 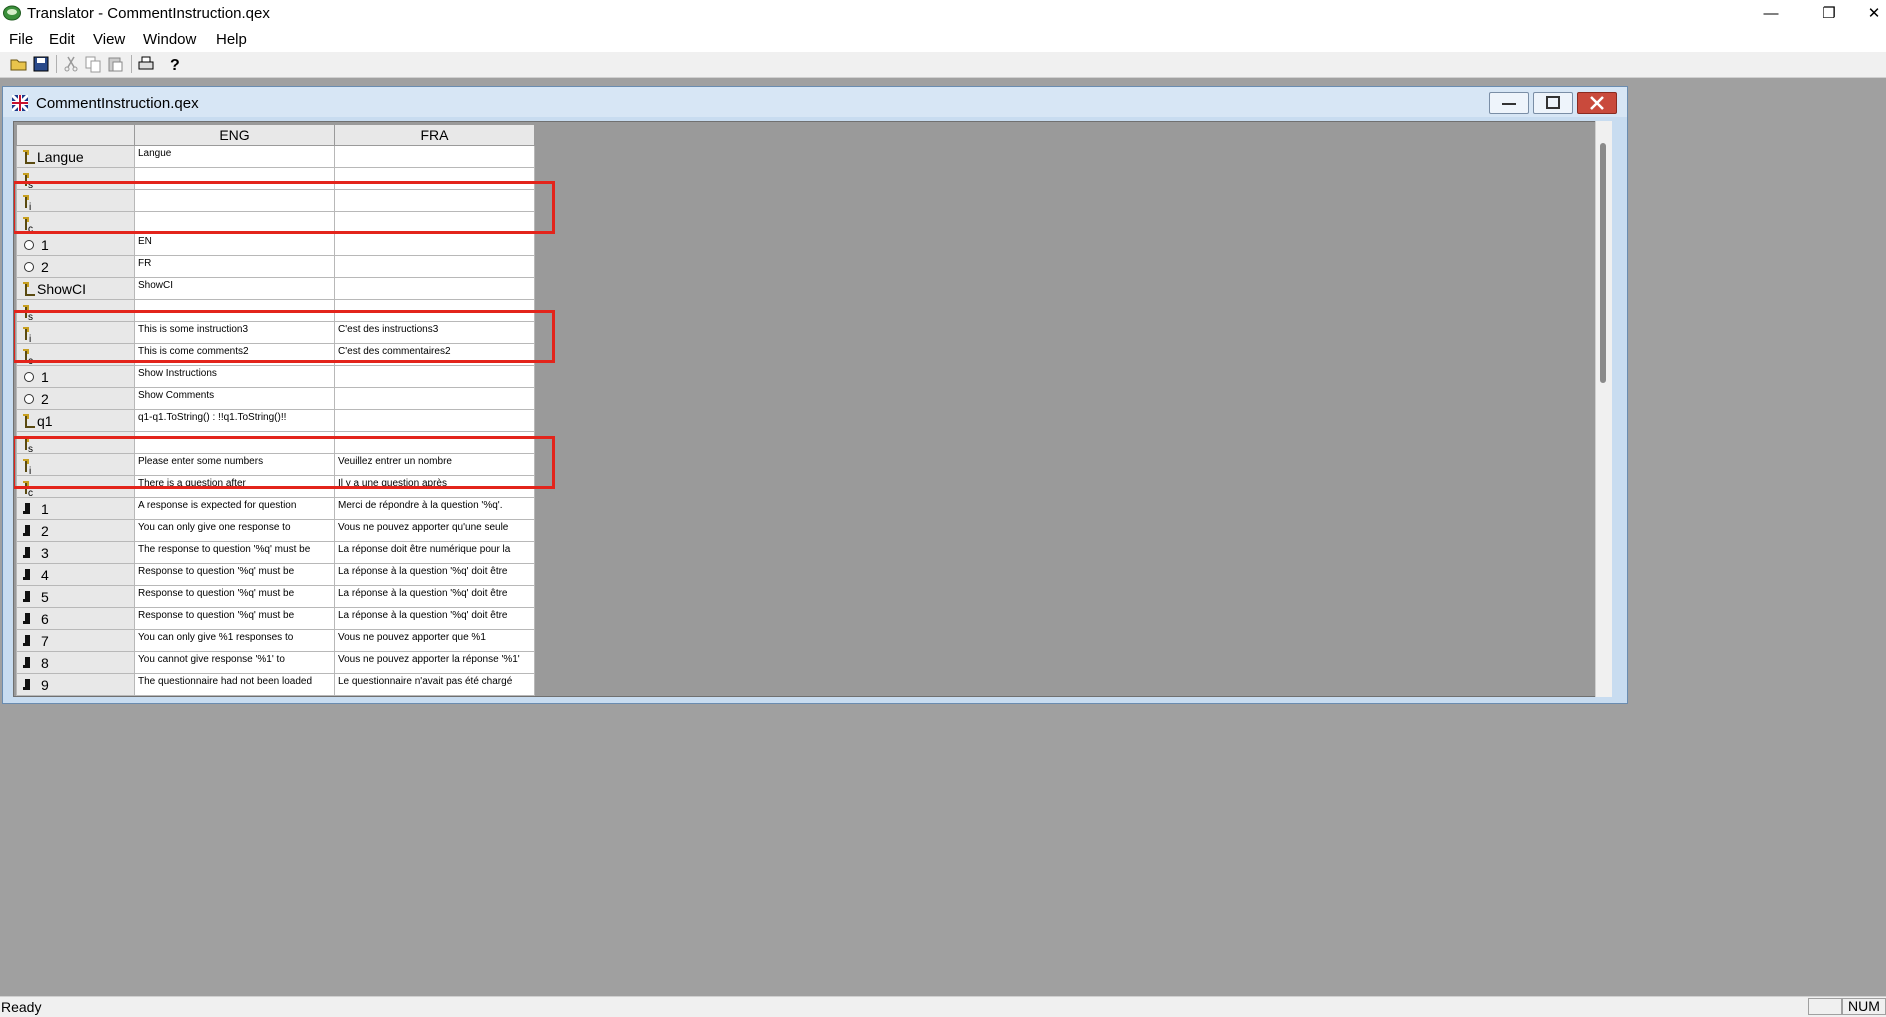 I want to click on row-header: q1, so click(x=75, y=420).